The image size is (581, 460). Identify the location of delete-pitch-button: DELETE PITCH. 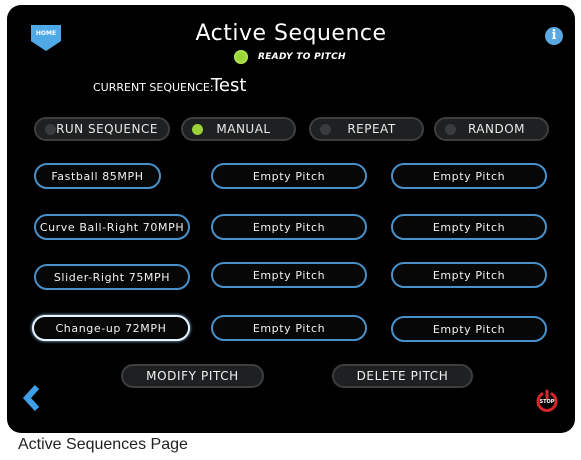
(402, 376).